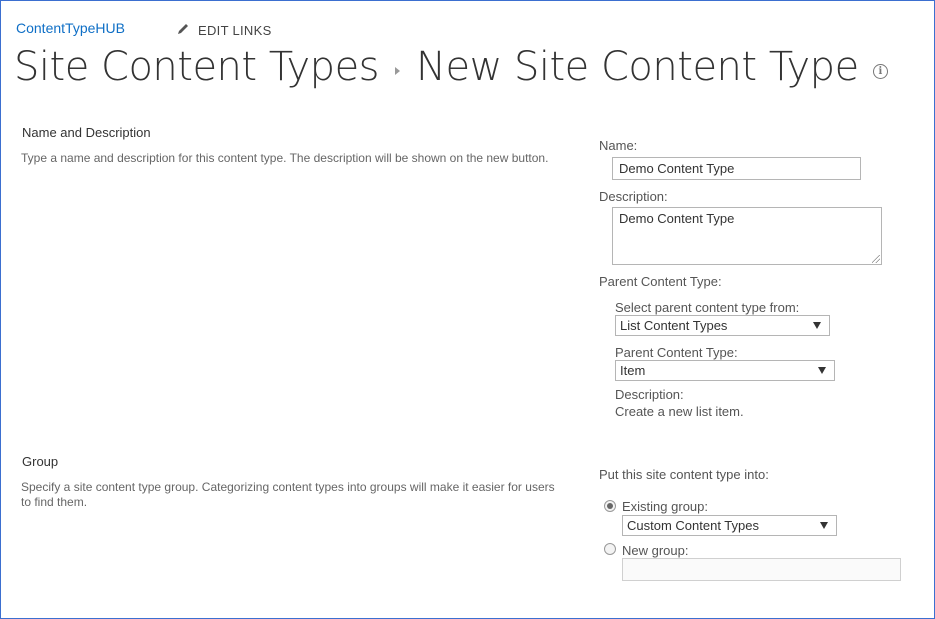 The height and width of the screenshot is (619, 935). What do you see at coordinates (235, 30) in the screenshot?
I see `edit-links-label: EDIT LINKS` at bounding box center [235, 30].